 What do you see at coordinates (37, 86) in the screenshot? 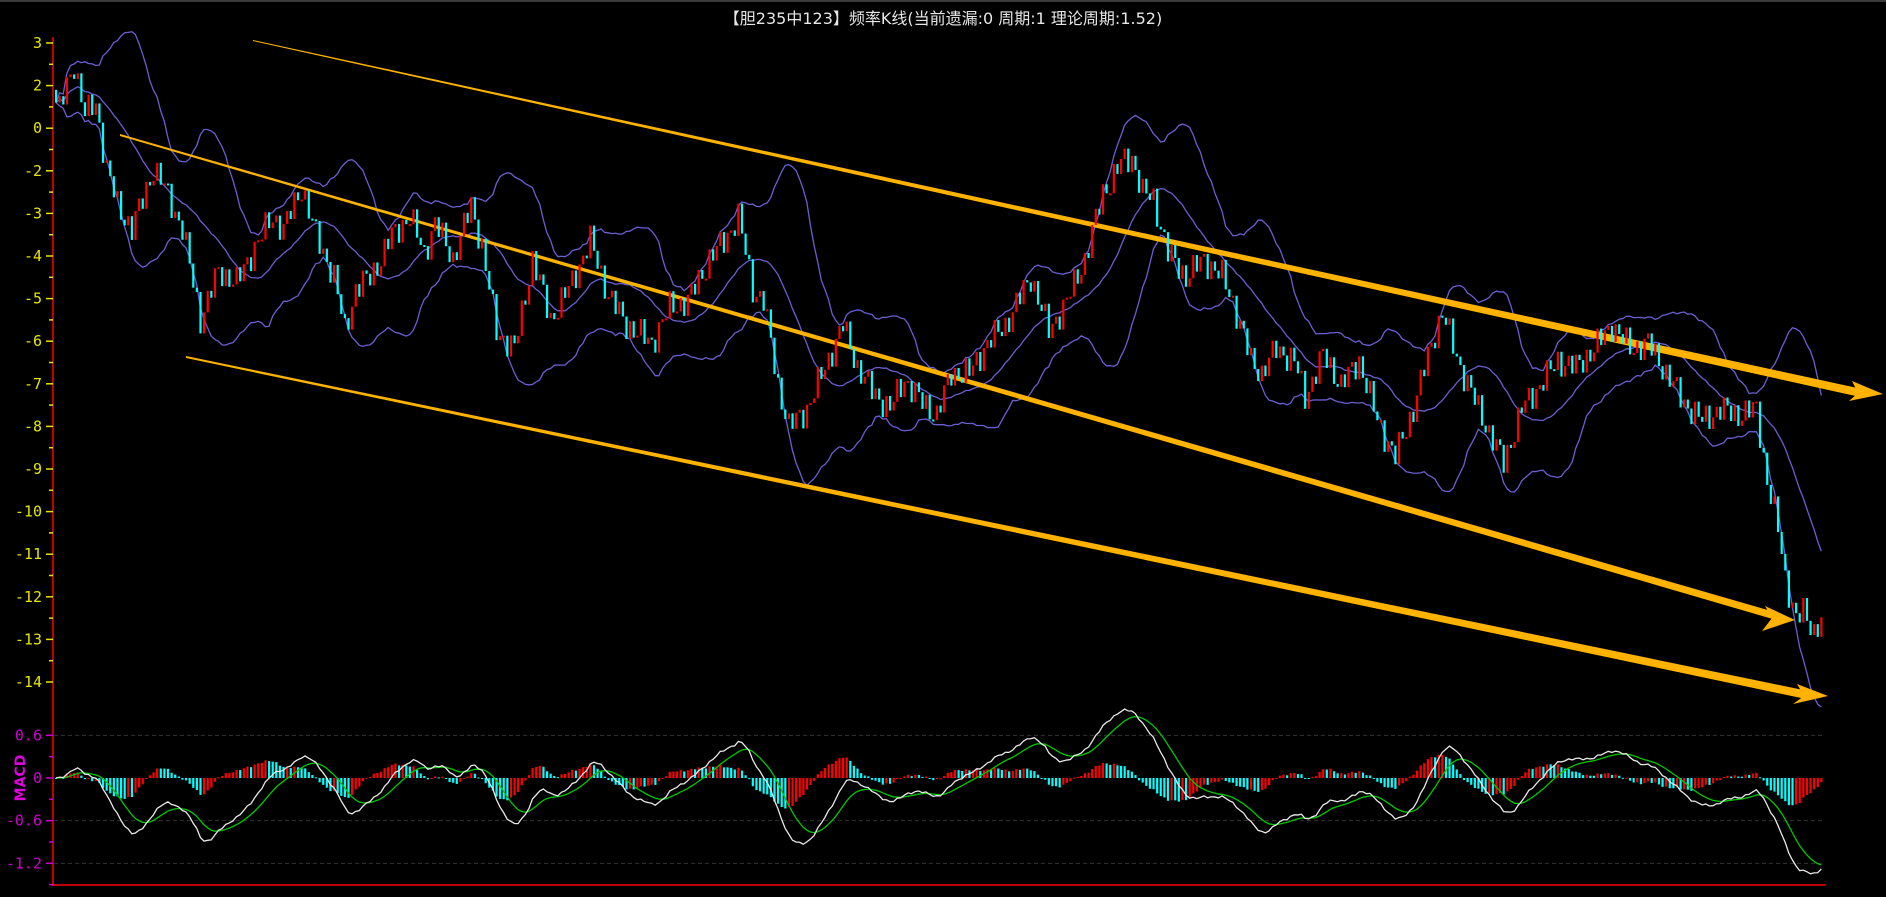
I see `y-tick-label: 2` at bounding box center [37, 86].